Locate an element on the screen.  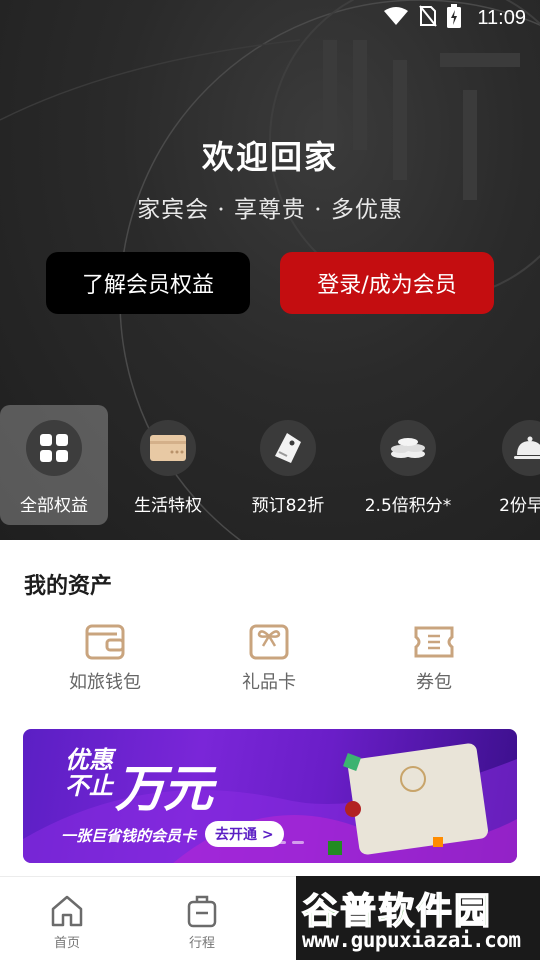
gift-card-icon is located at coordinates (269, 642).